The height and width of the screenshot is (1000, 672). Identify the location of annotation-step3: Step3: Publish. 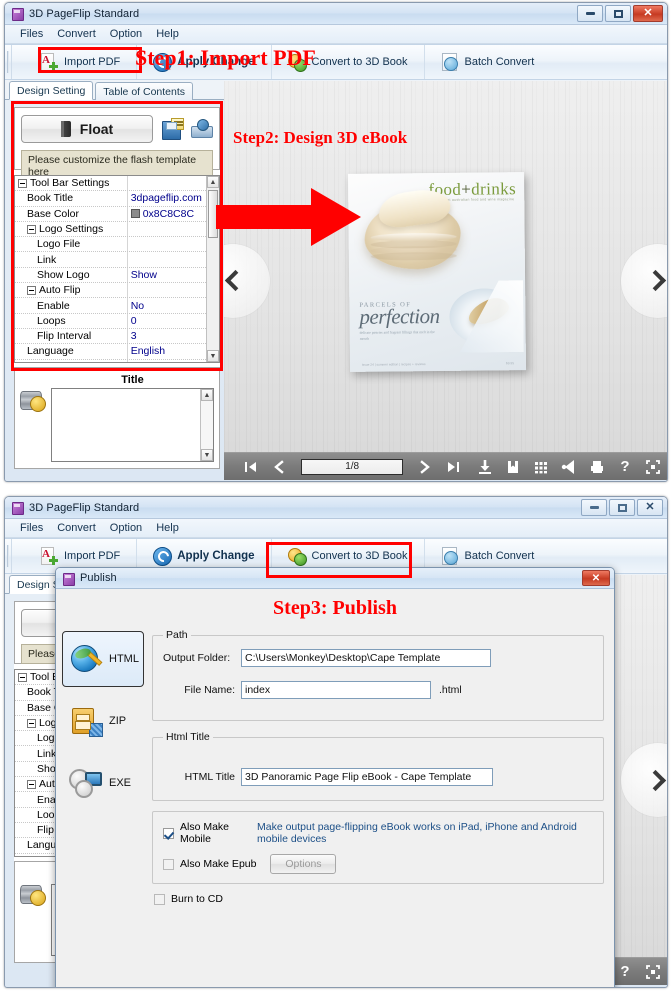
(335, 608).